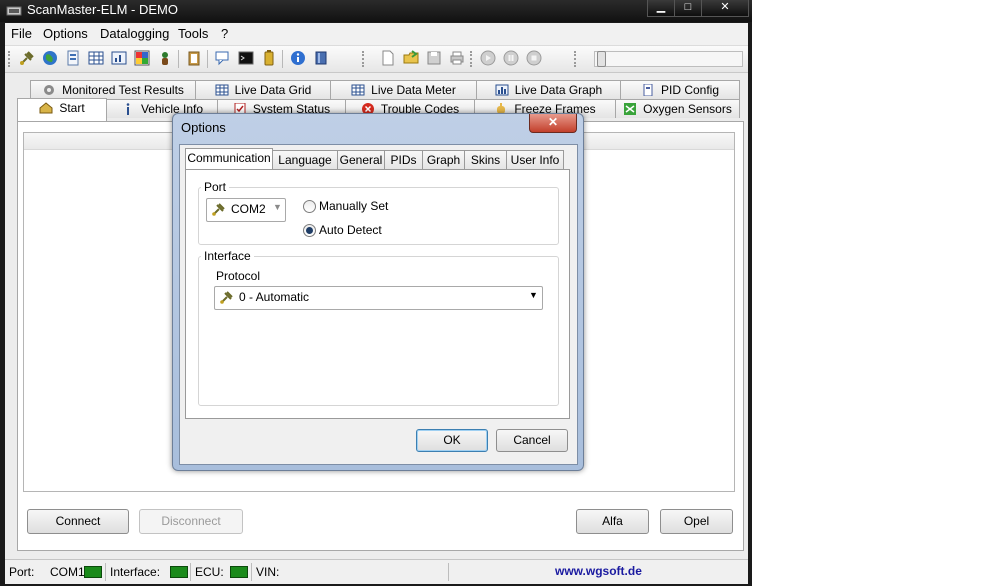  Describe the element at coordinates (668, 59) in the screenshot. I see `playback-slider` at that location.